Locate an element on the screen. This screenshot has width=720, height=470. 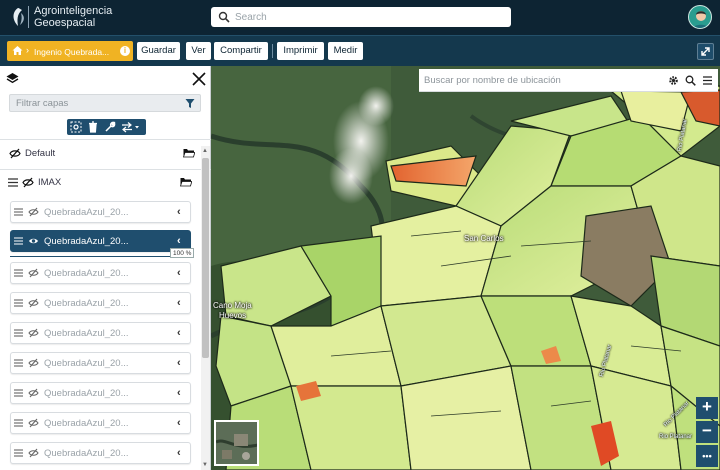
scroll-down-icon: ▼ is located at coordinates (205, 465).